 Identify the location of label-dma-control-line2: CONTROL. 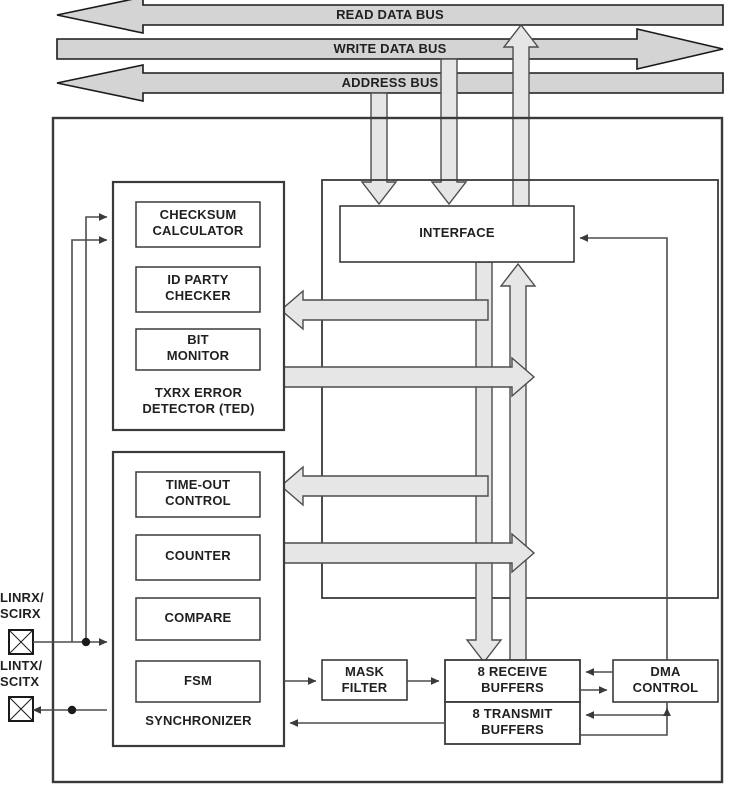
(665, 687).